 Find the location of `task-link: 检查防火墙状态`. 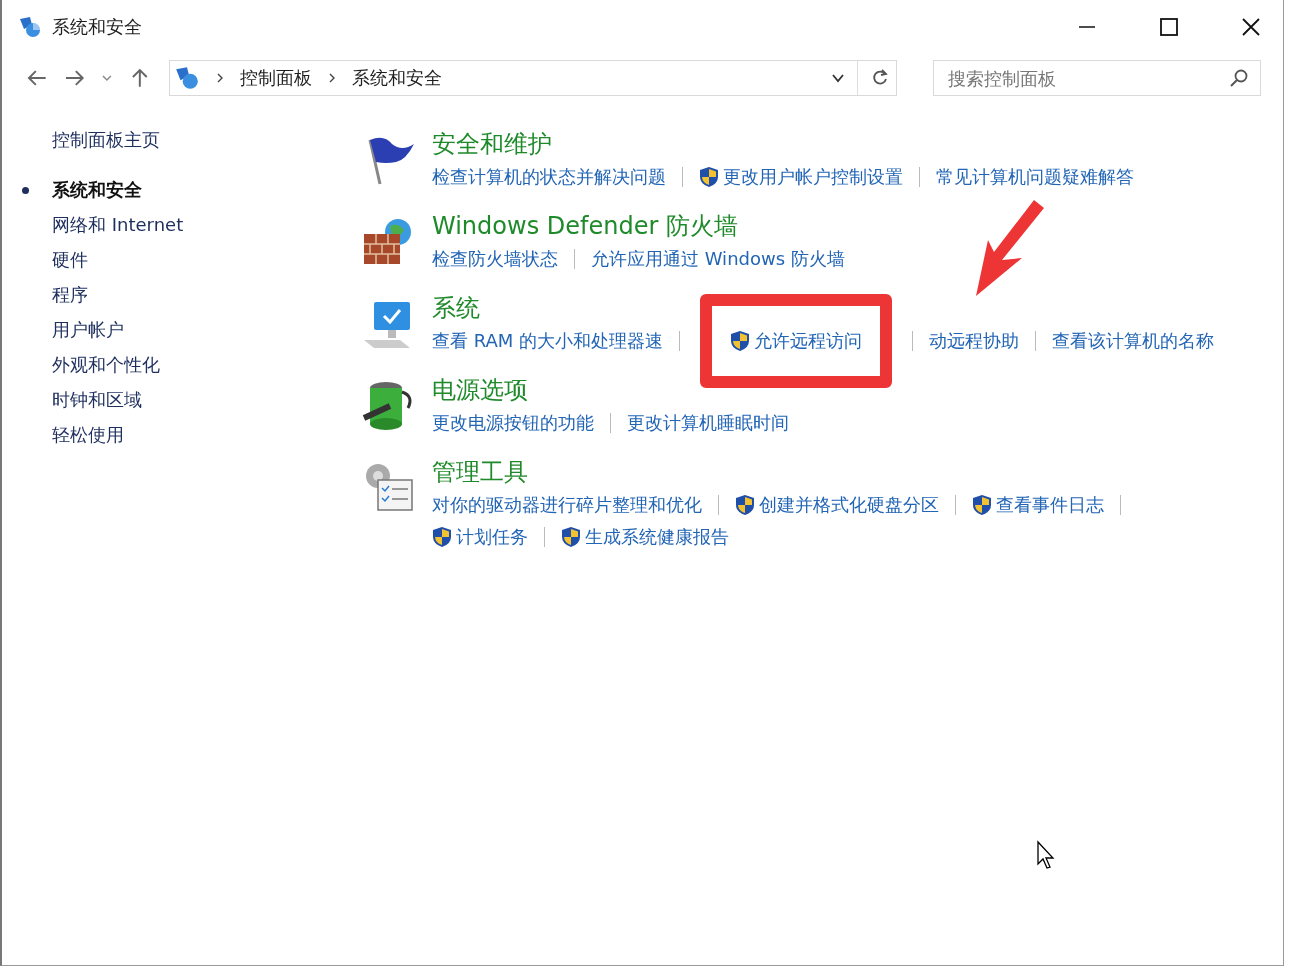

task-link: 检查防火墙状态 is located at coordinates (495, 259).